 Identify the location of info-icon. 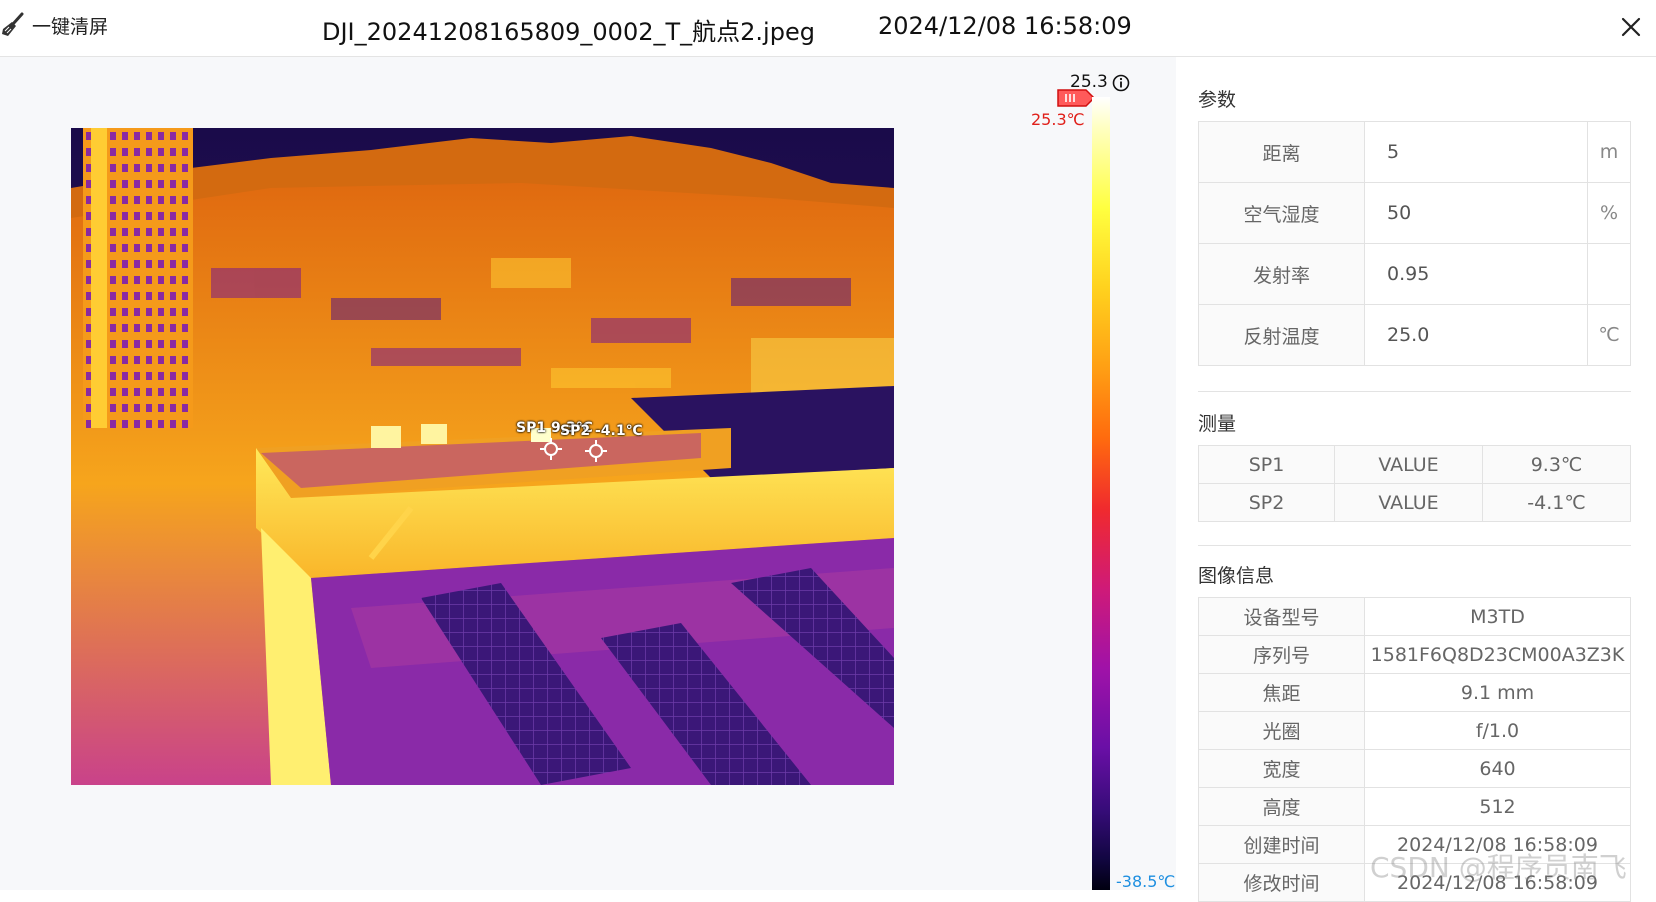
(1121, 83).